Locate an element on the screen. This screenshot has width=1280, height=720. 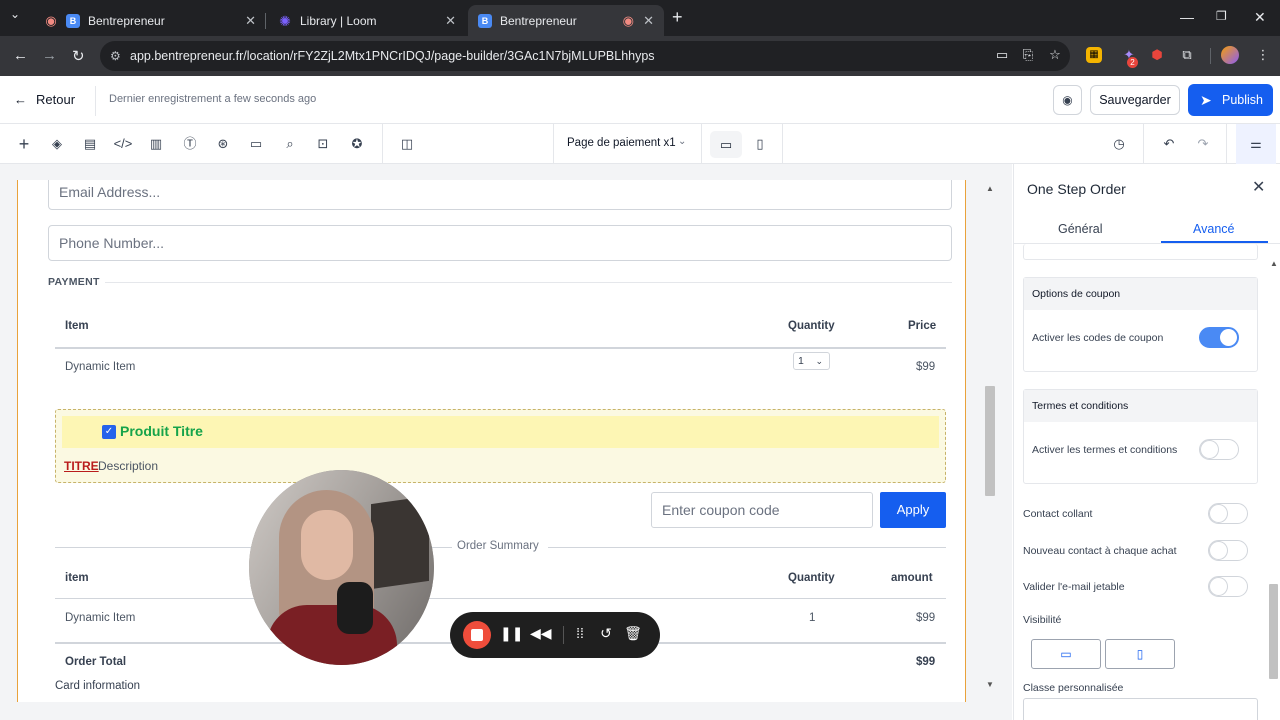
terminal-icon: ⊡ is located at coordinates (323, 144).